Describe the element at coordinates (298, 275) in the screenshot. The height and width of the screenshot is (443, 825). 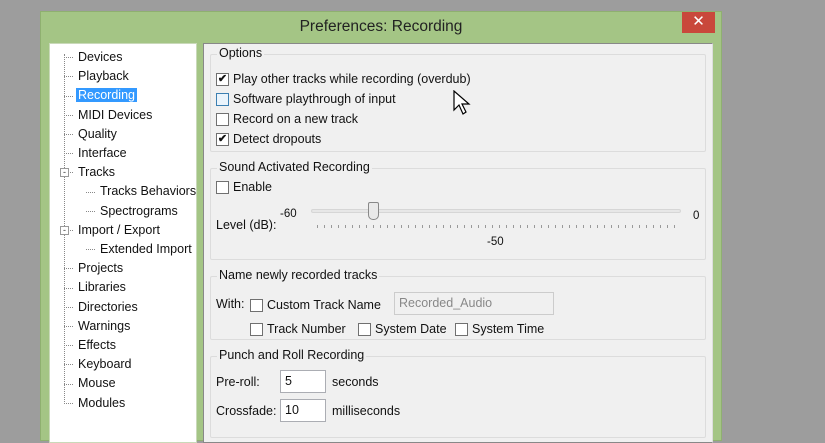
I see `naming-title: Name newly recorded tracks` at that location.